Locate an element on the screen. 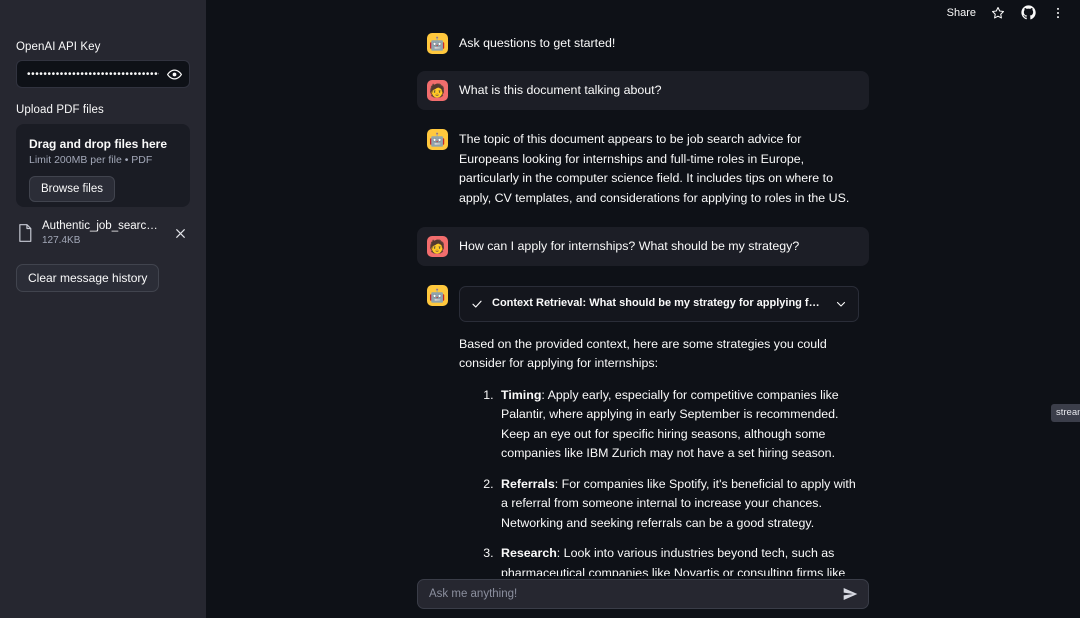  send-icon is located at coordinates (850, 594).